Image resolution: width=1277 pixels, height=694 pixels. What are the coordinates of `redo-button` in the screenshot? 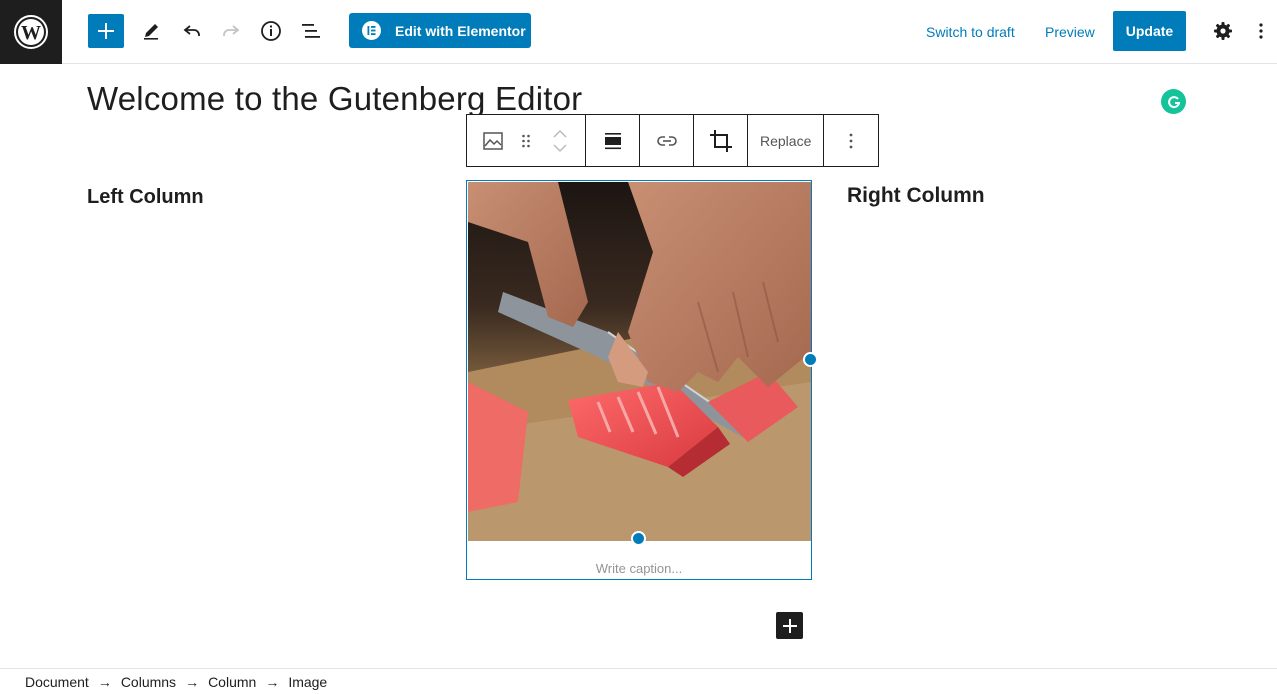 It's located at (231, 31).